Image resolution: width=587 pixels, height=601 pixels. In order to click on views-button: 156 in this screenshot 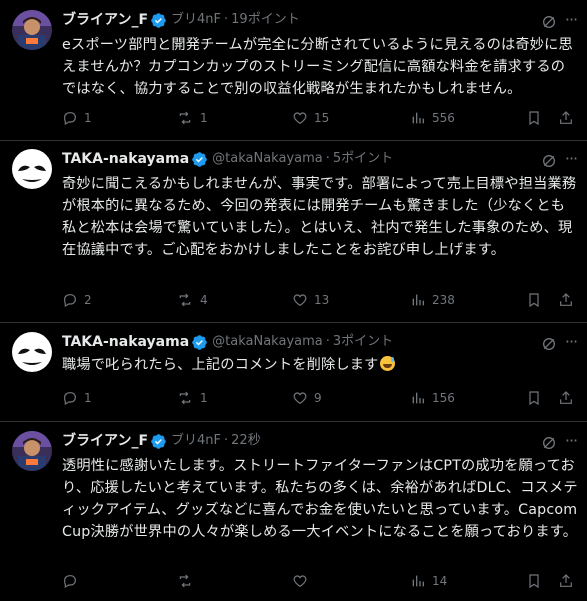, I will do `click(432, 398)`.